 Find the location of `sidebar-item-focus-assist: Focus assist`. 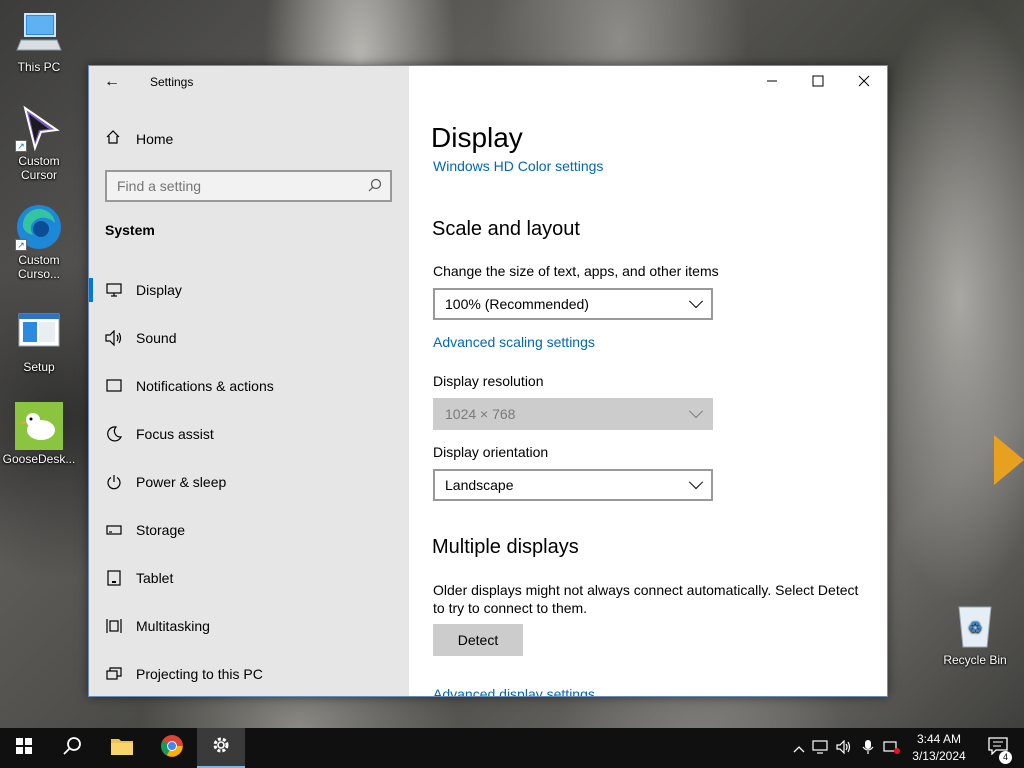

sidebar-item-focus-assist: Focus assist is located at coordinates (249, 434).